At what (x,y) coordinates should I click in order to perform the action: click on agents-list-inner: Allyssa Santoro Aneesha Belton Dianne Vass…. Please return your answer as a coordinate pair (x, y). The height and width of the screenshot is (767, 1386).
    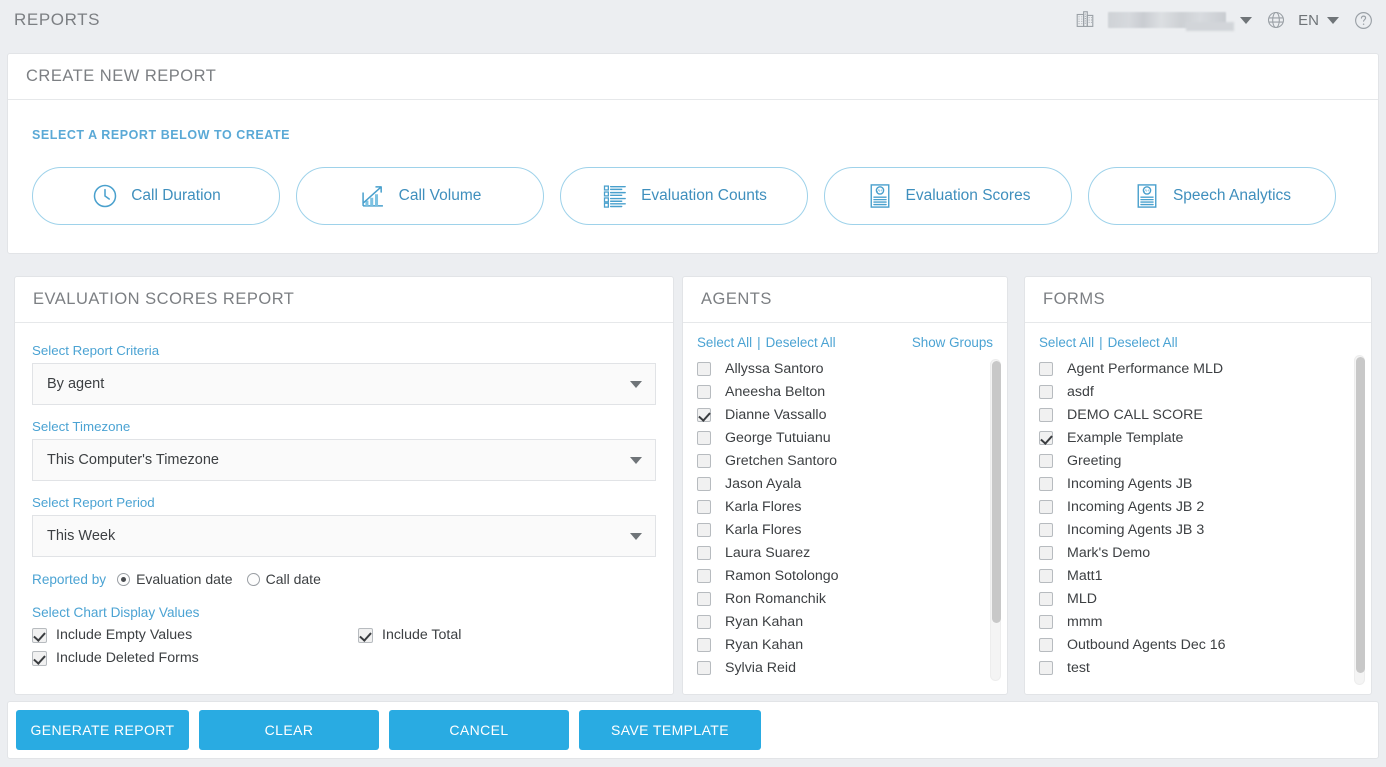
    Looking at the image, I should click on (845, 518).